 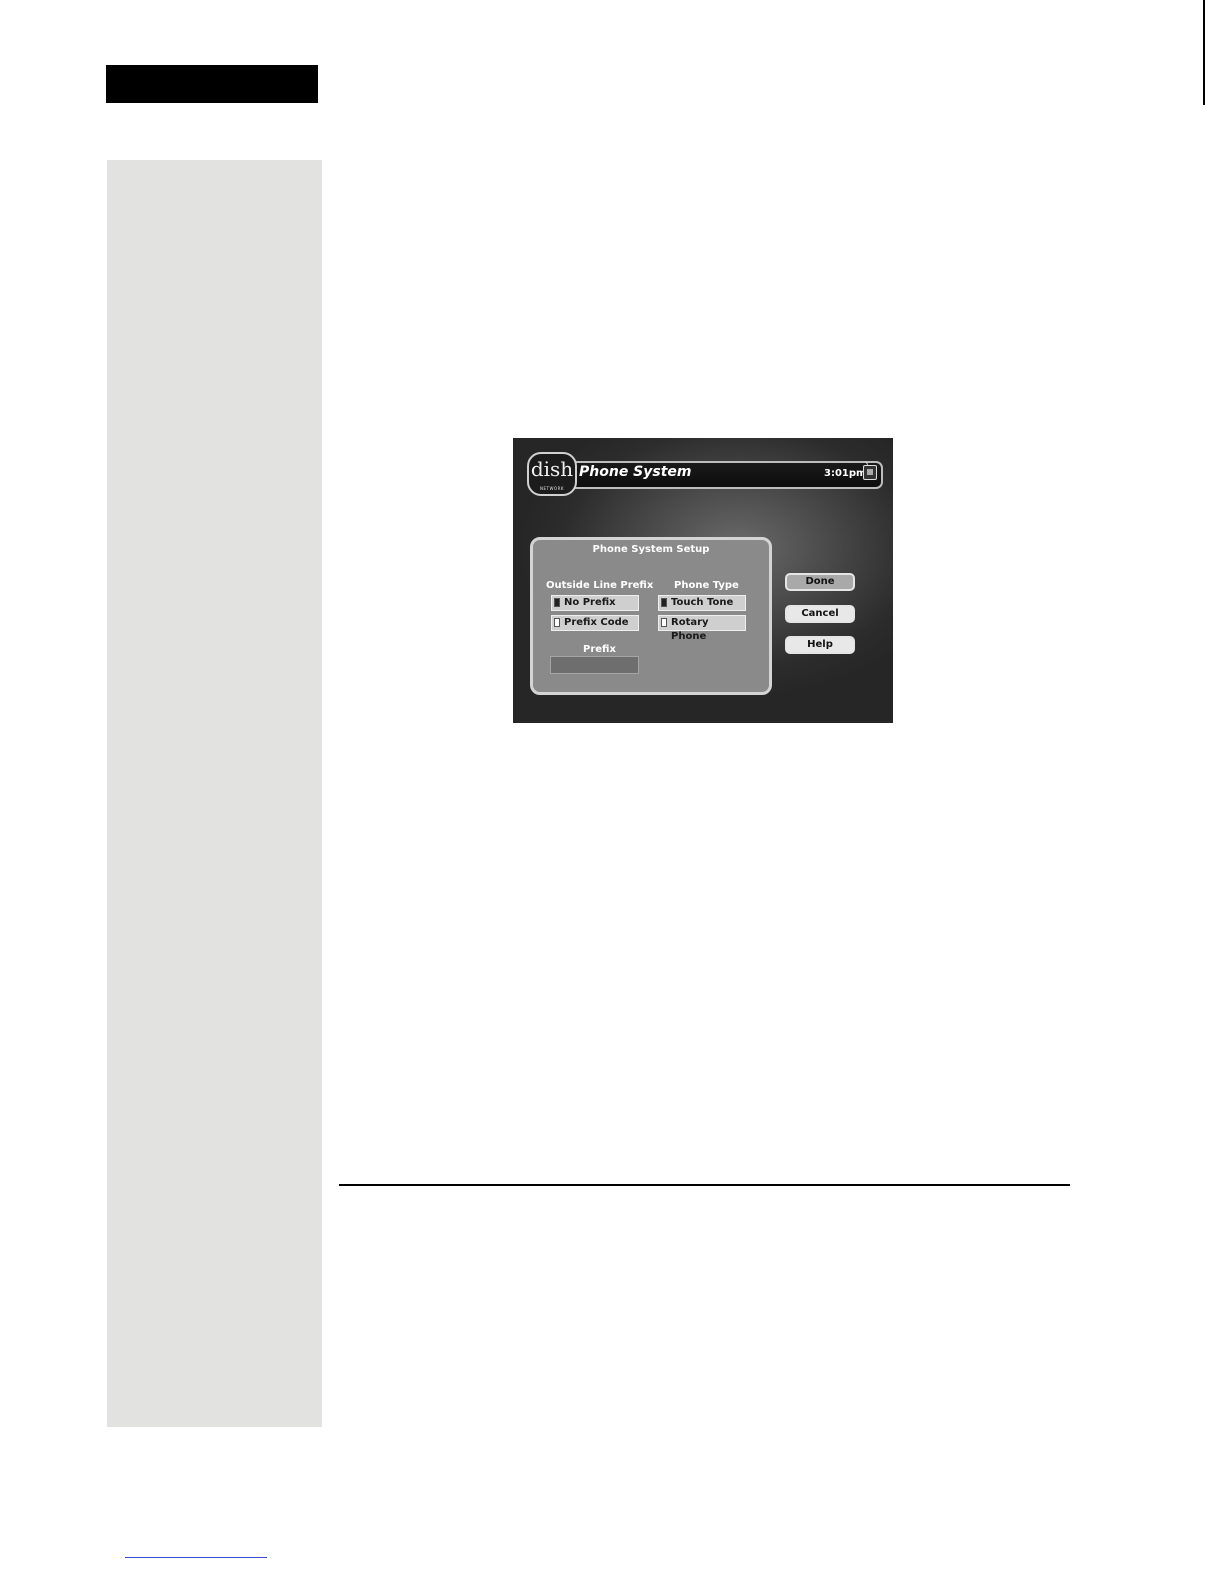 What do you see at coordinates (870, 472) in the screenshot?
I see `tv-icon` at bounding box center [870, 472].